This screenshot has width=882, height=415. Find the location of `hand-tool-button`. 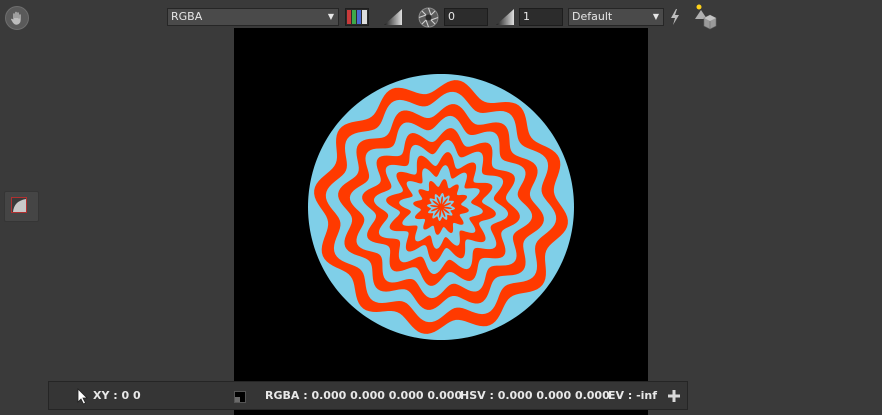

hand-tool-button is located at coordinates (17, 18).